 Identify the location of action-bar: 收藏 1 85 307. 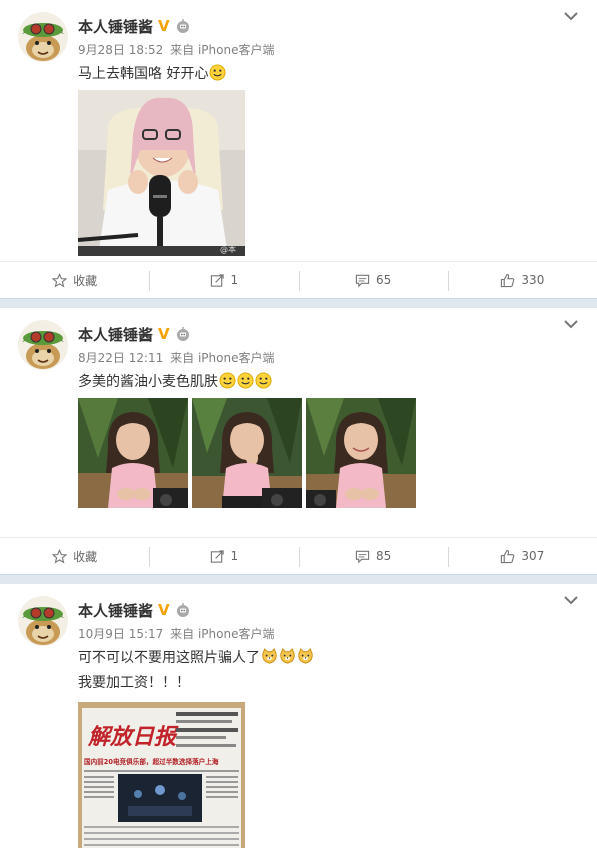
(298, 555).